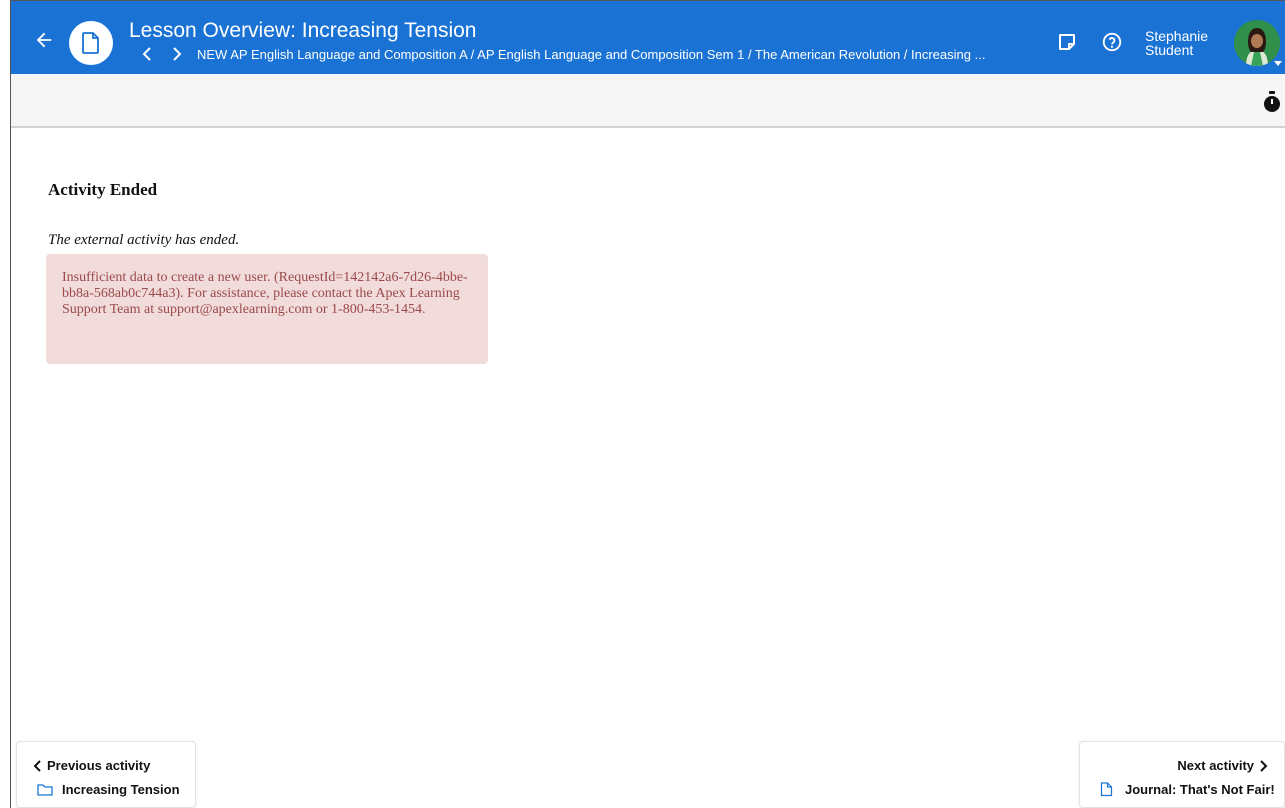 The image size is (1285, 808). I want to click on next-activity-button: Next activity Journal: That's Not Fair!, so click(1182, 774).